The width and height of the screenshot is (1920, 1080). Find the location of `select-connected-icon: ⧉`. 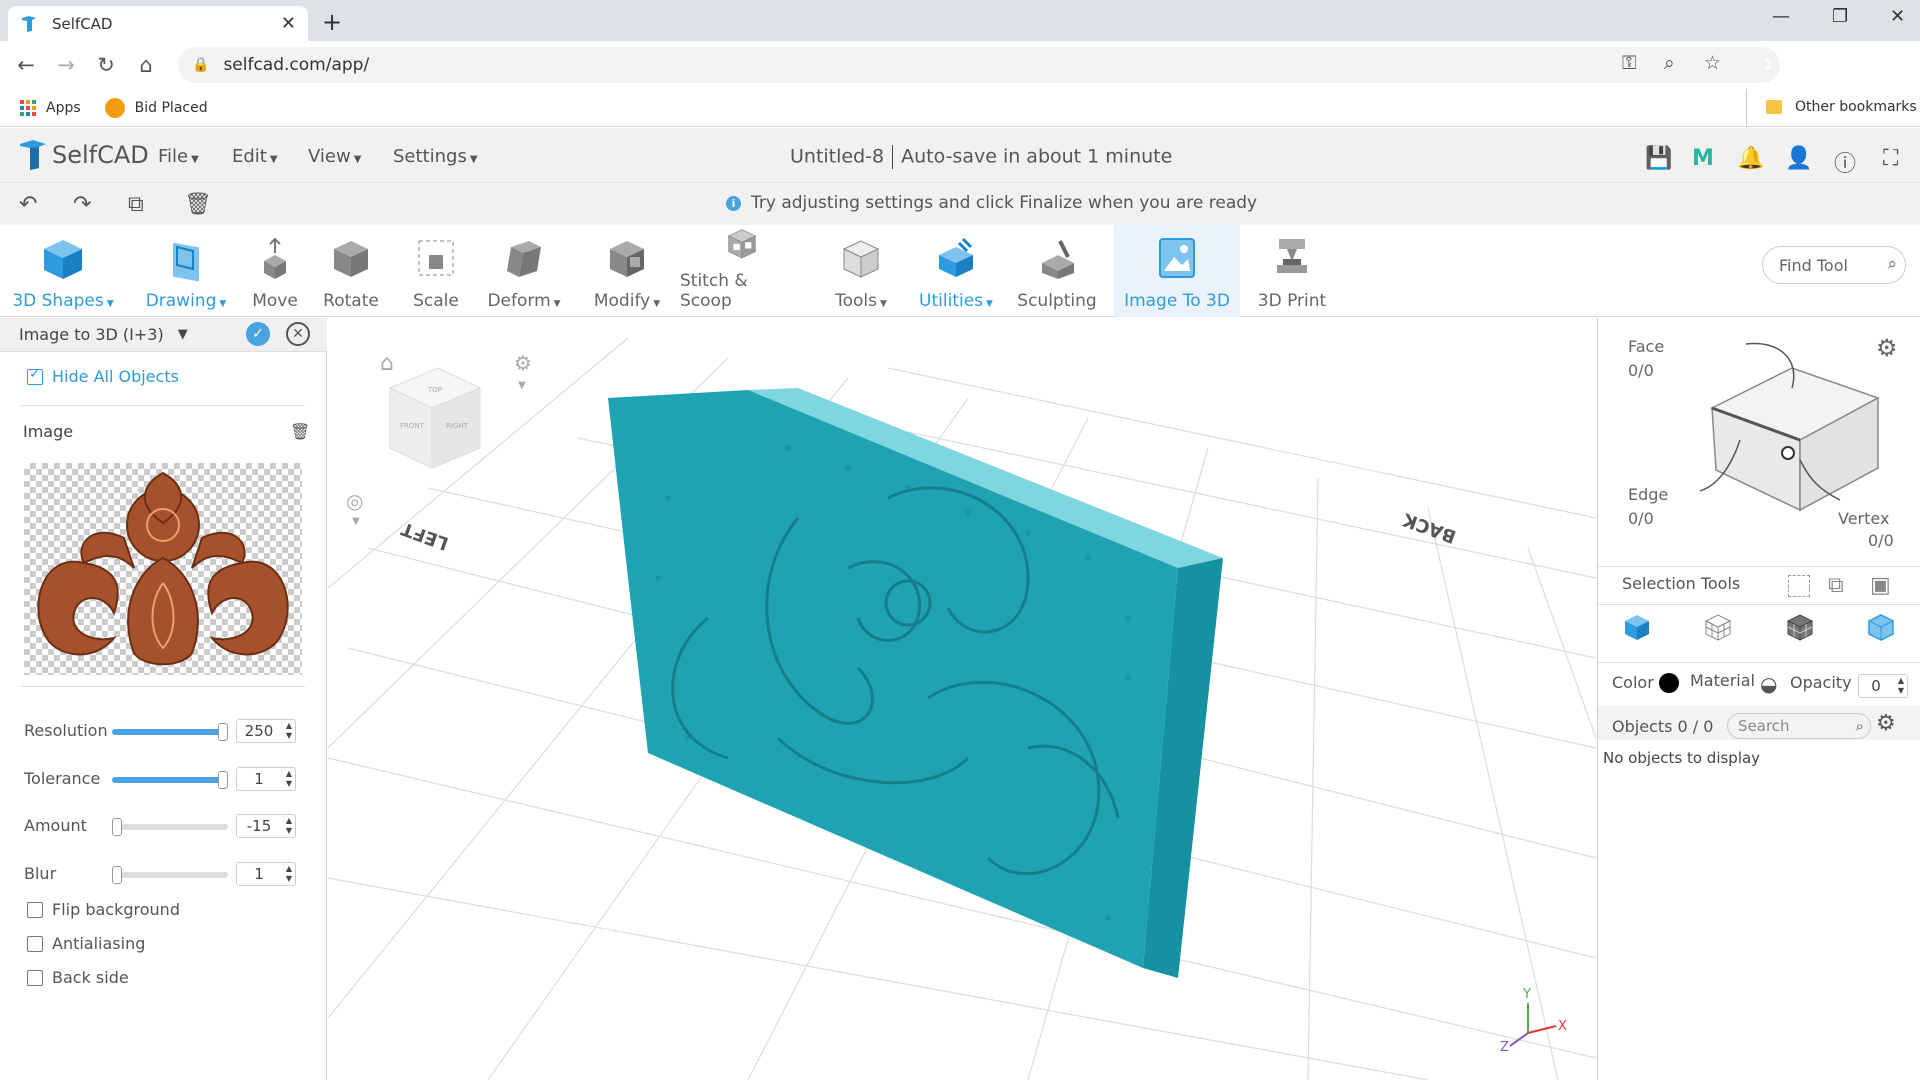

select-connected-icon: ⧉ is located at coordinates (1836, 585).